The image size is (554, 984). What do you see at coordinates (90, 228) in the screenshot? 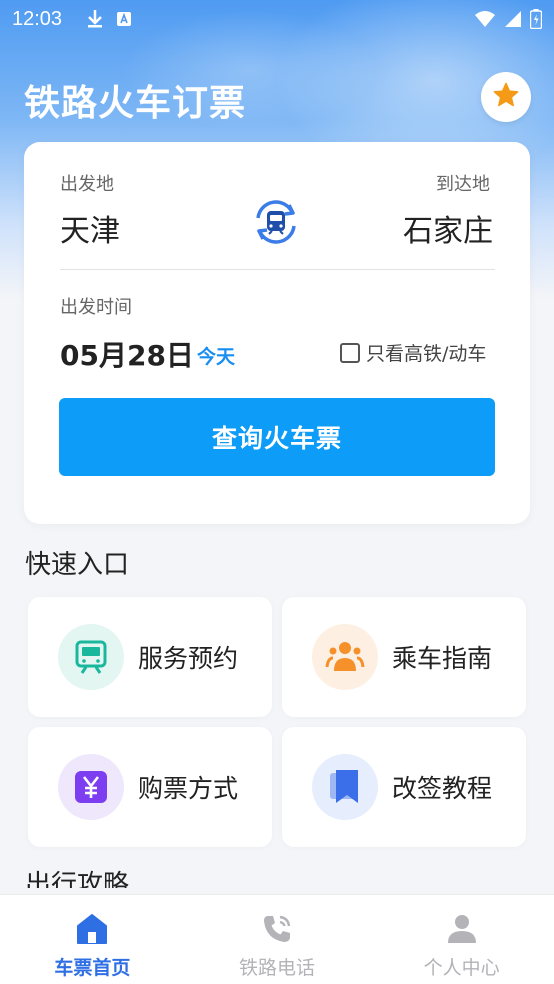
I see `from-city: 天津` at bounding box center [90, 228].